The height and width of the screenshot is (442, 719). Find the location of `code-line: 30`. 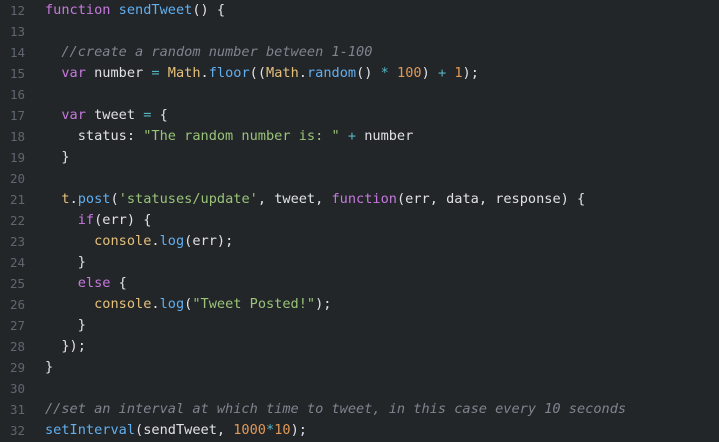

code-line: 30 is located at coordinates (359, 388).